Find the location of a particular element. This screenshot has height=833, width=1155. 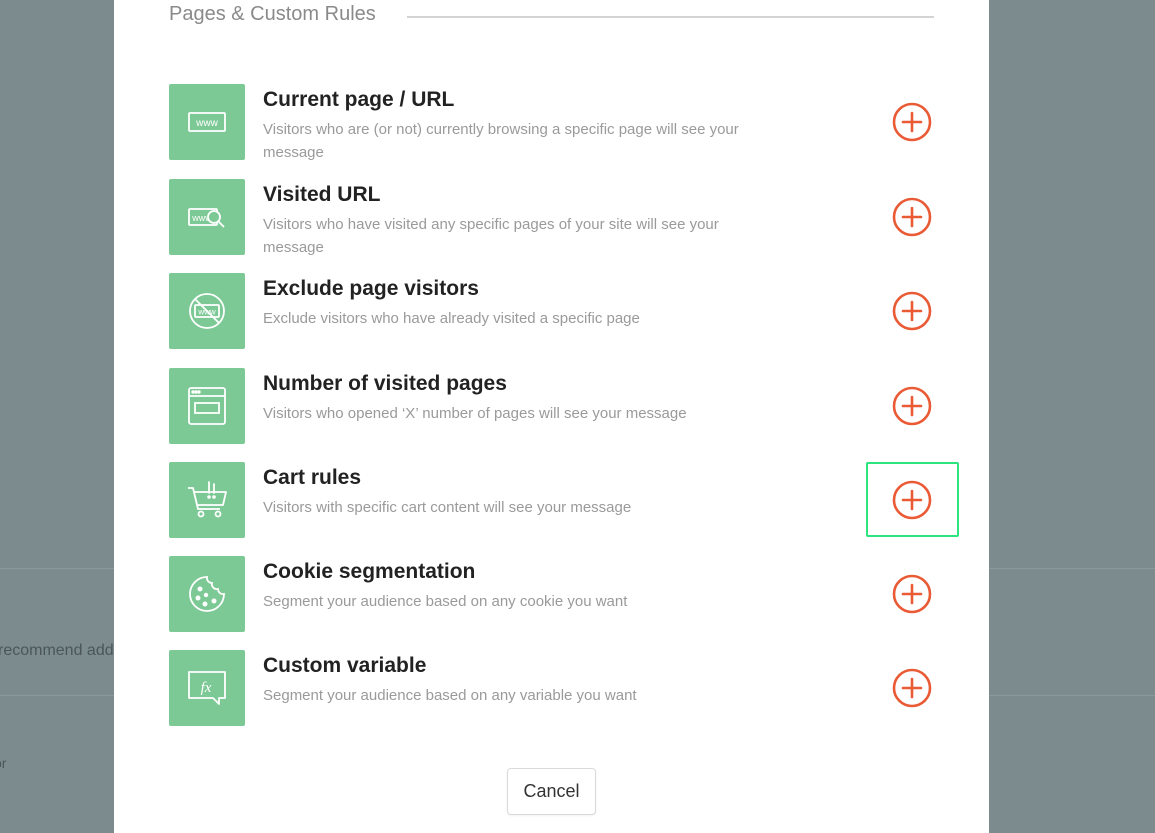

svg-text: fx is located at coordinates (206, 688).